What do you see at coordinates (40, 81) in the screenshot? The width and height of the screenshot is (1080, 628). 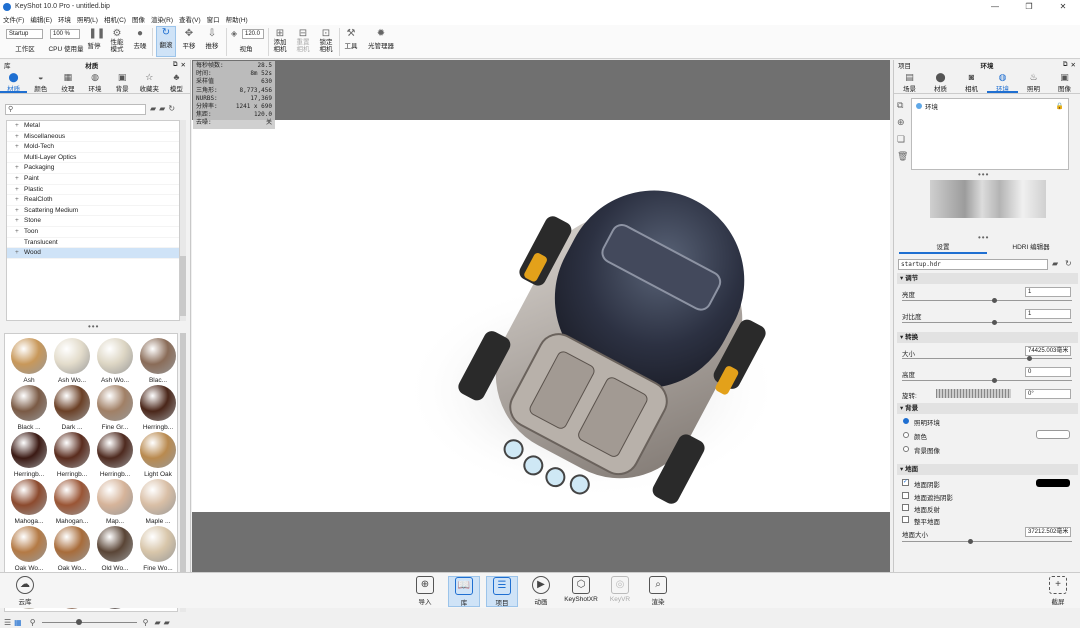 I see `tab-colors: ◒ 颜色` at bounding box center [40, 81].